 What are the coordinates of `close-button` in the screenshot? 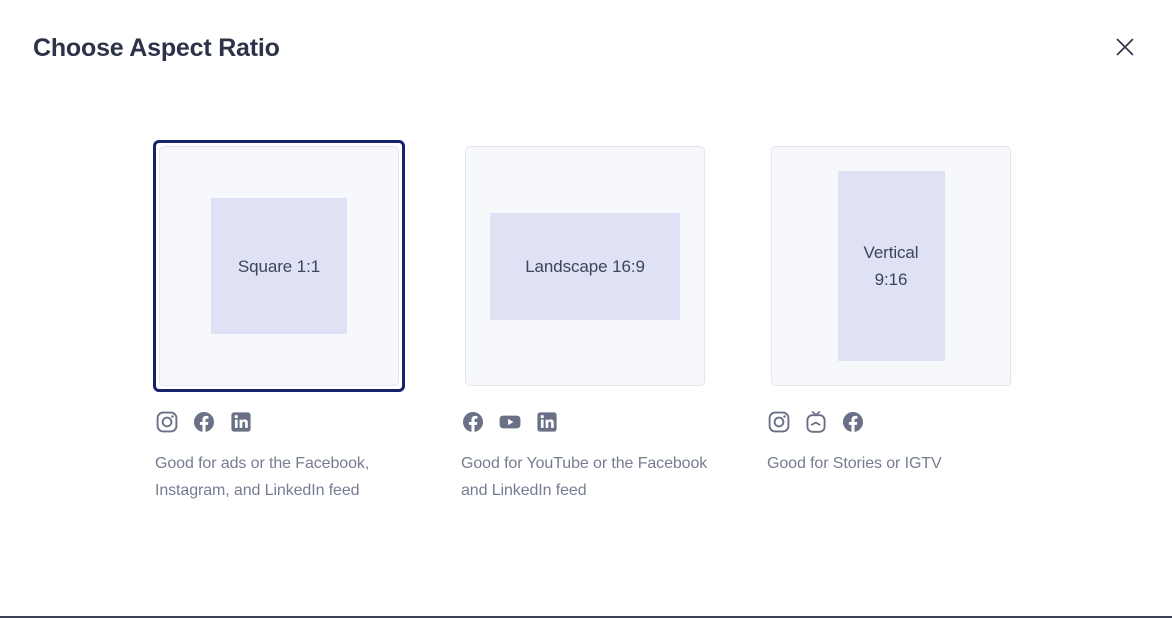 It's located at (1125, 47).